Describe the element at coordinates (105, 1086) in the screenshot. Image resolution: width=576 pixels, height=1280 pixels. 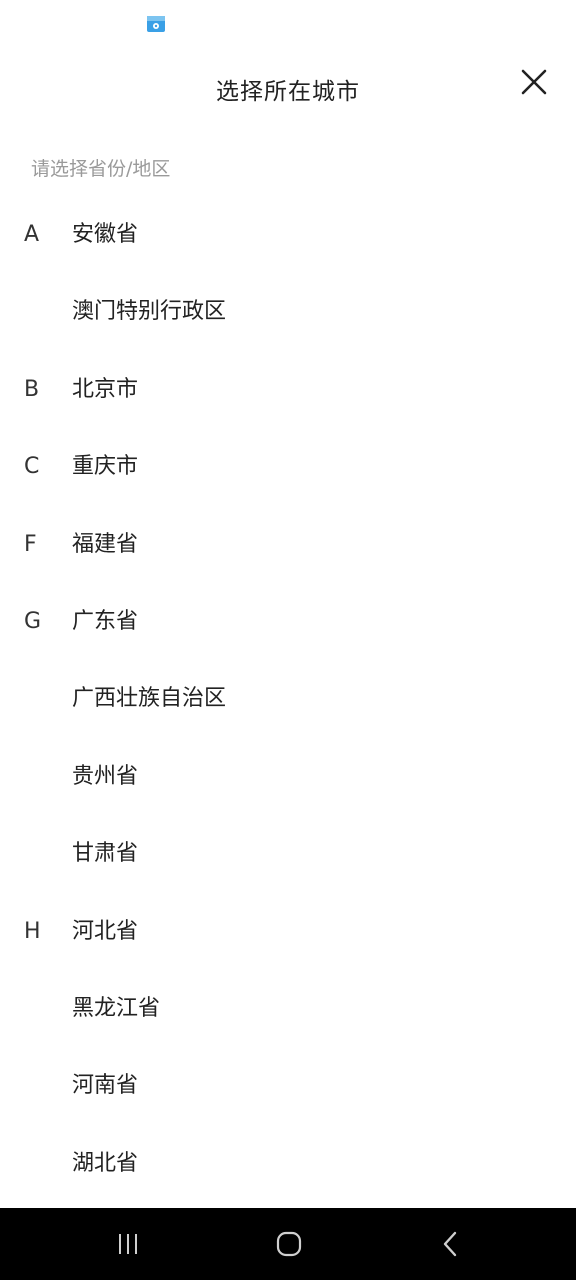
I see `province-name: 河南省` at that location.